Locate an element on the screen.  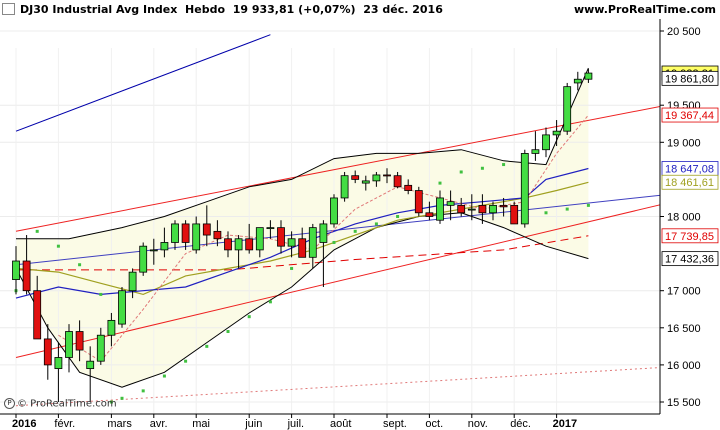
price-label: 17 432,36 is located at coordinates (689, 260).